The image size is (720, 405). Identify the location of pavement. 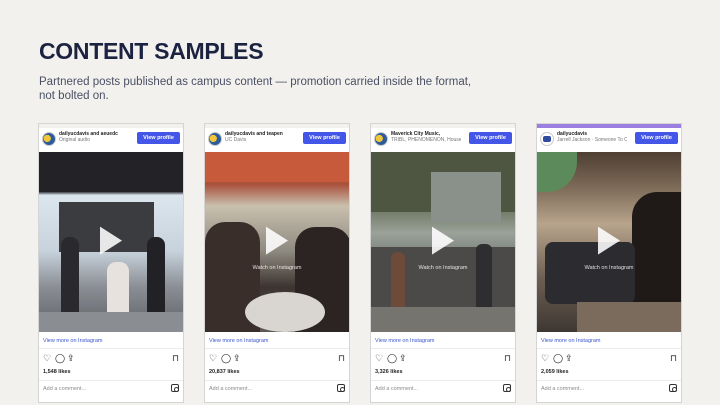
(443, 319).